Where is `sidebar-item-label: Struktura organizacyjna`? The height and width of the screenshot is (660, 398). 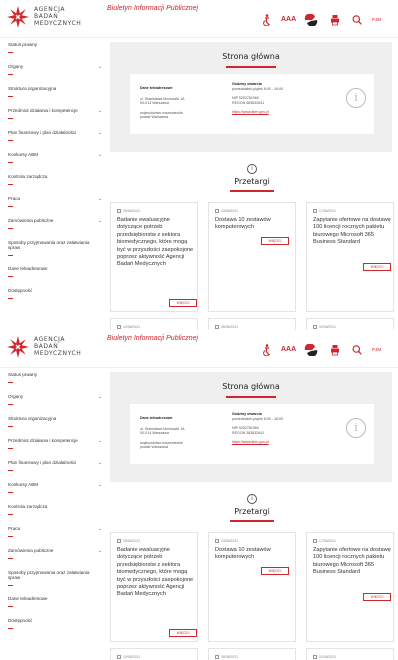
sidebar-item-label: Struktura organizacyjna is located at coordinates (32, 88).